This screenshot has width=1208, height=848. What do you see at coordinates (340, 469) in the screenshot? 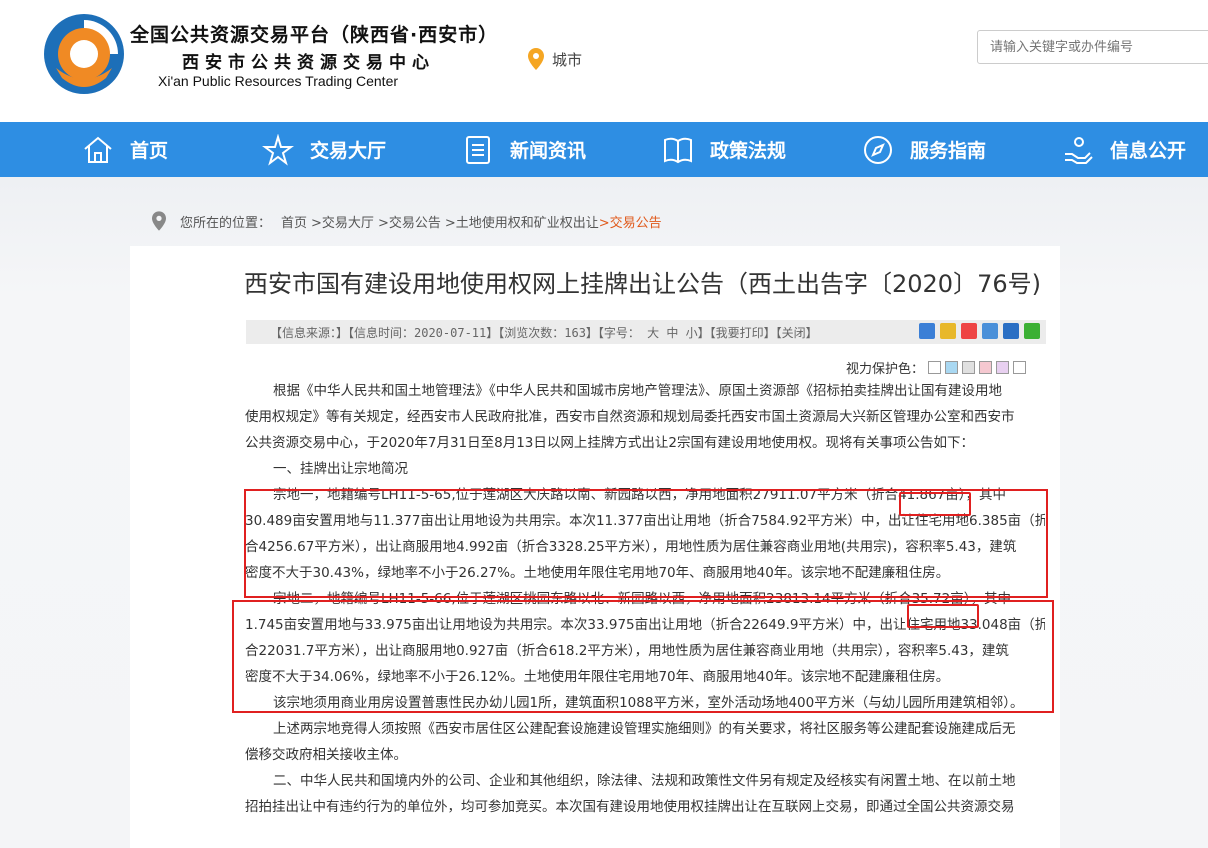
I see `body-line: 一、挂牌出让宗地简况` at bounding box center [340, 469].